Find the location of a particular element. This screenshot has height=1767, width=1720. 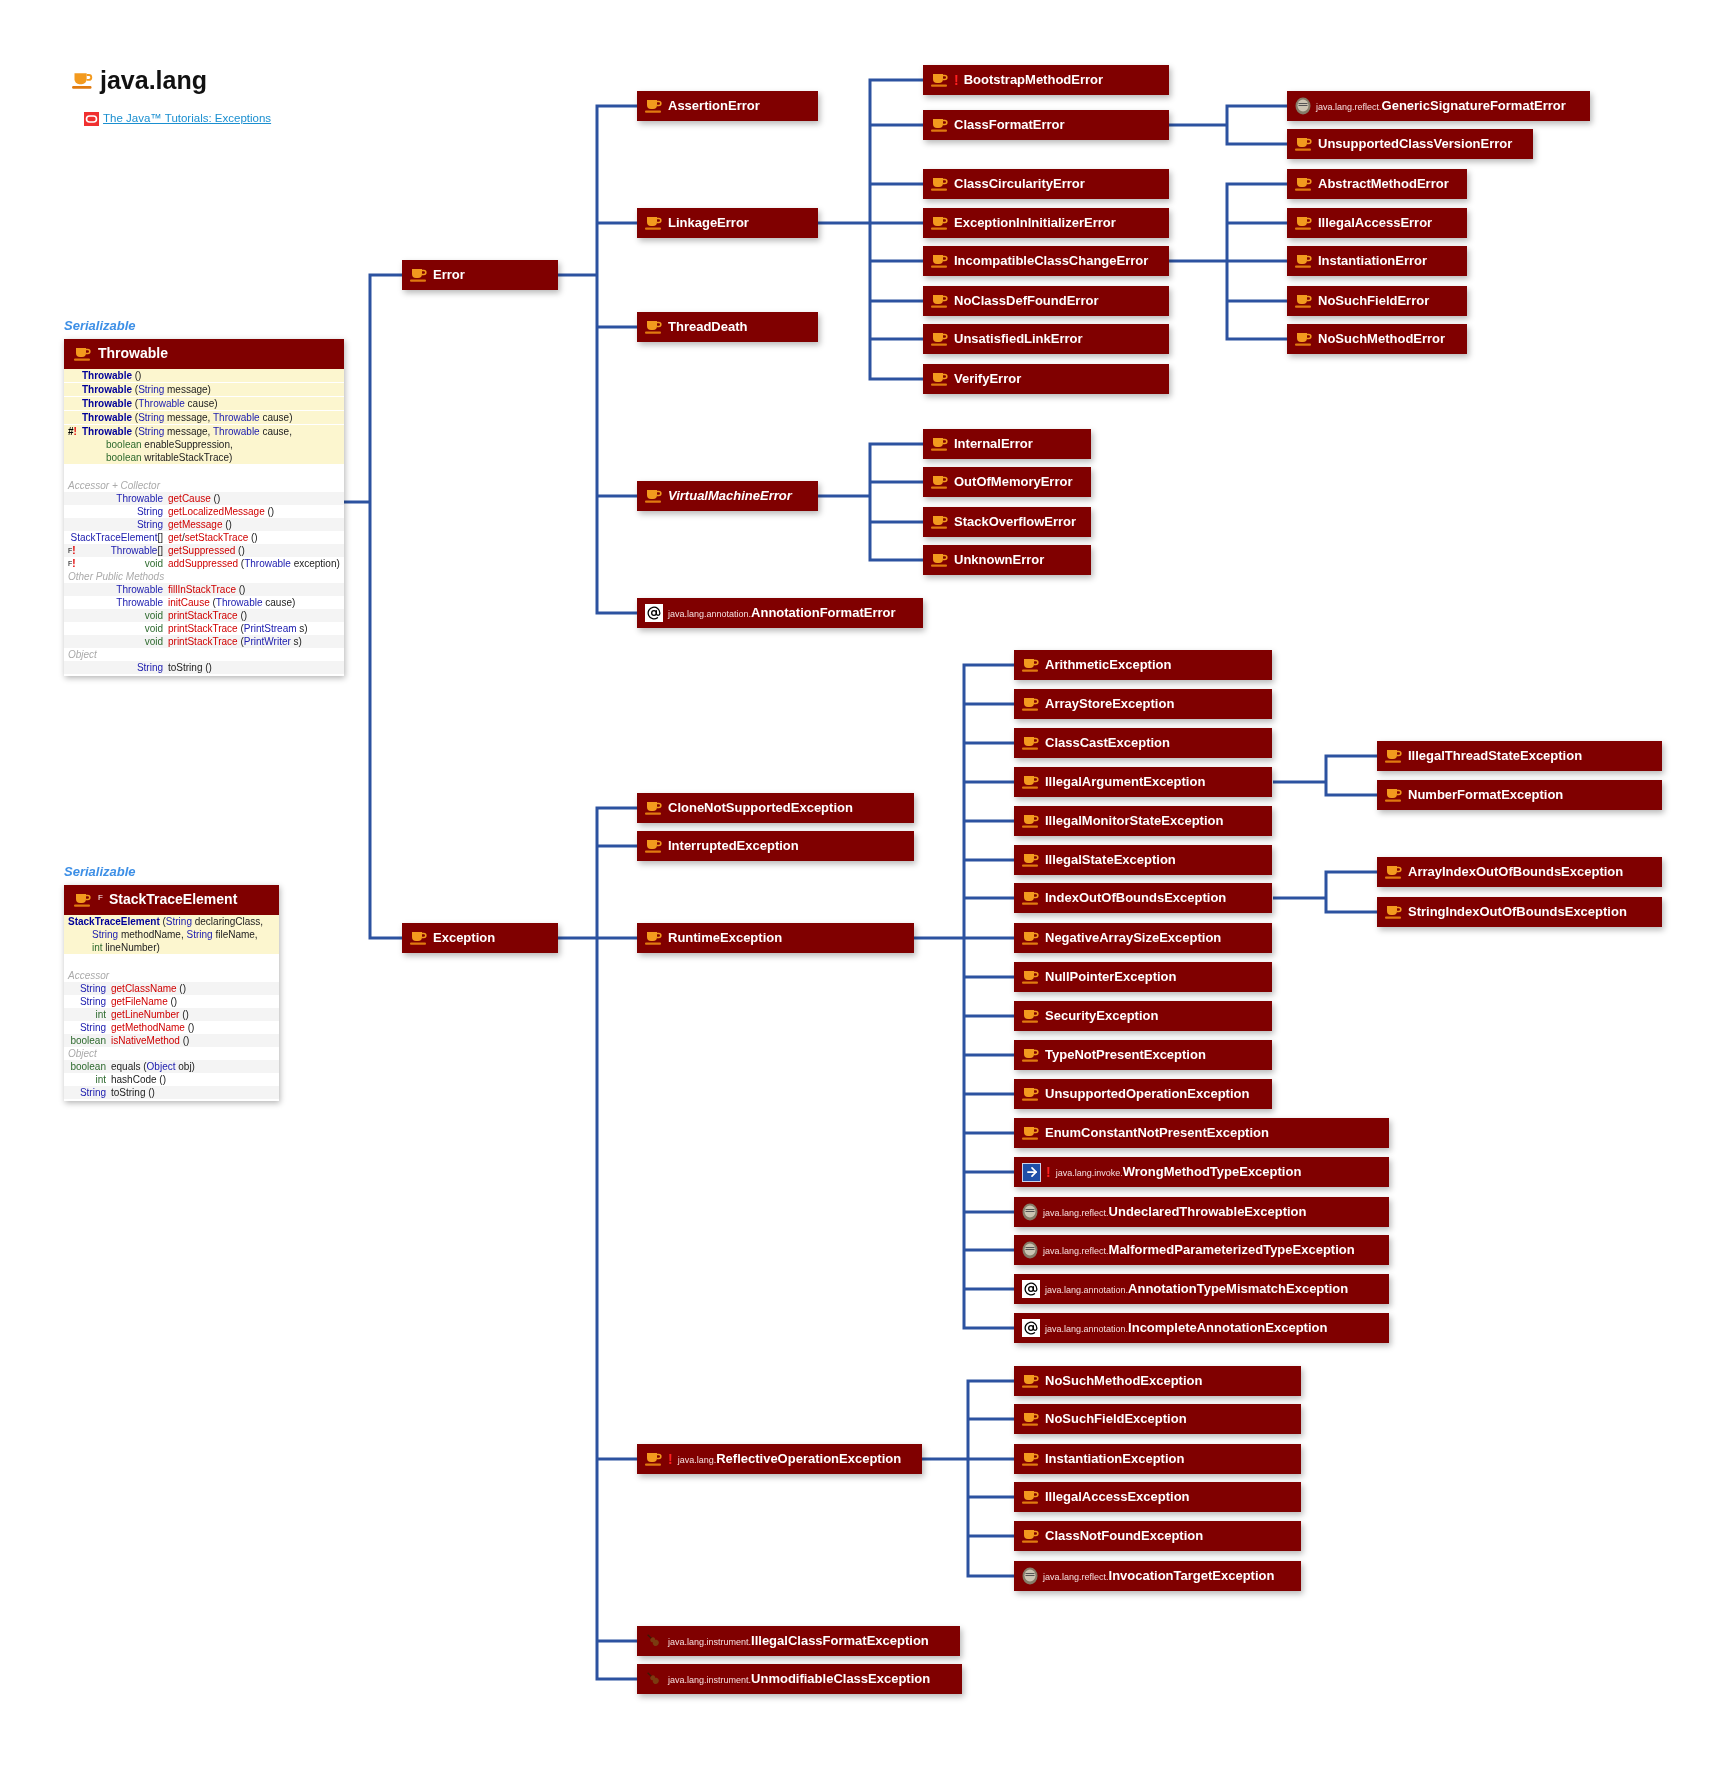

class-name: NoSuchMethodError is located at coordinates (1382, 339).